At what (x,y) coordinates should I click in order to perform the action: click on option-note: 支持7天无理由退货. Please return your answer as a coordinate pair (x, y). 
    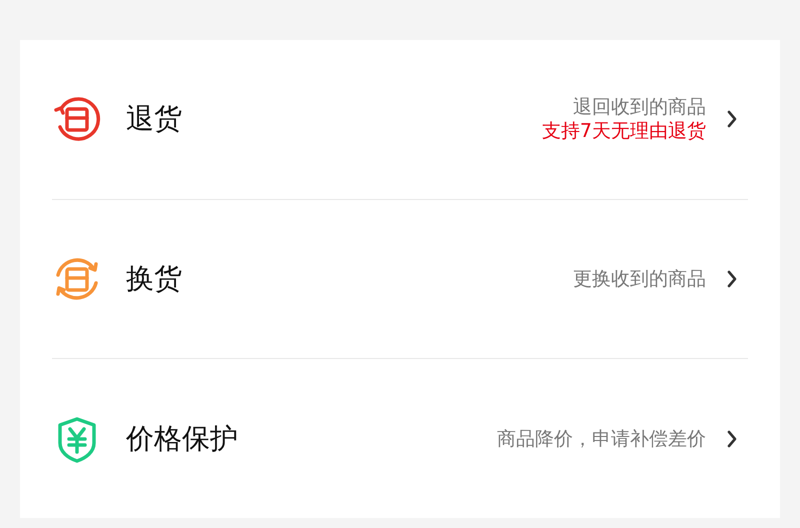
    Looking at the image, I should click on (624, 131).